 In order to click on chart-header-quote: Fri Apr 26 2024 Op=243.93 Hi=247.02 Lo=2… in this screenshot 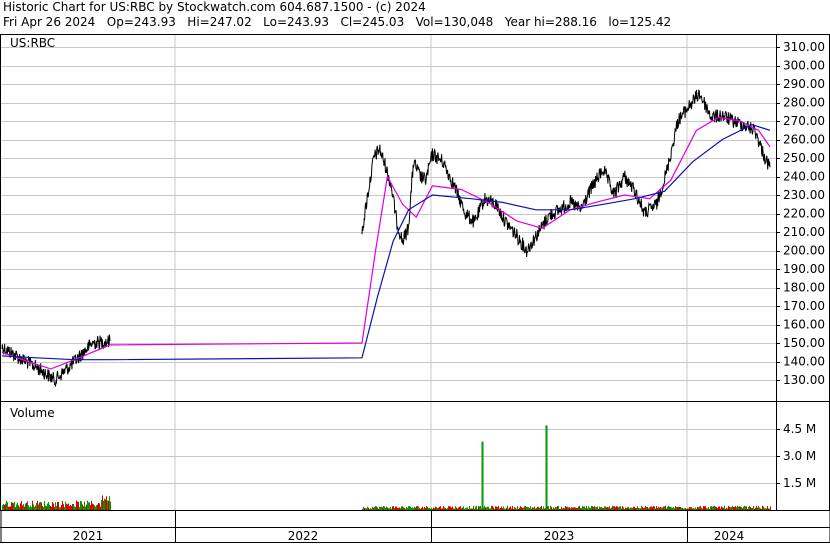, I will do `click(337, 22)`.